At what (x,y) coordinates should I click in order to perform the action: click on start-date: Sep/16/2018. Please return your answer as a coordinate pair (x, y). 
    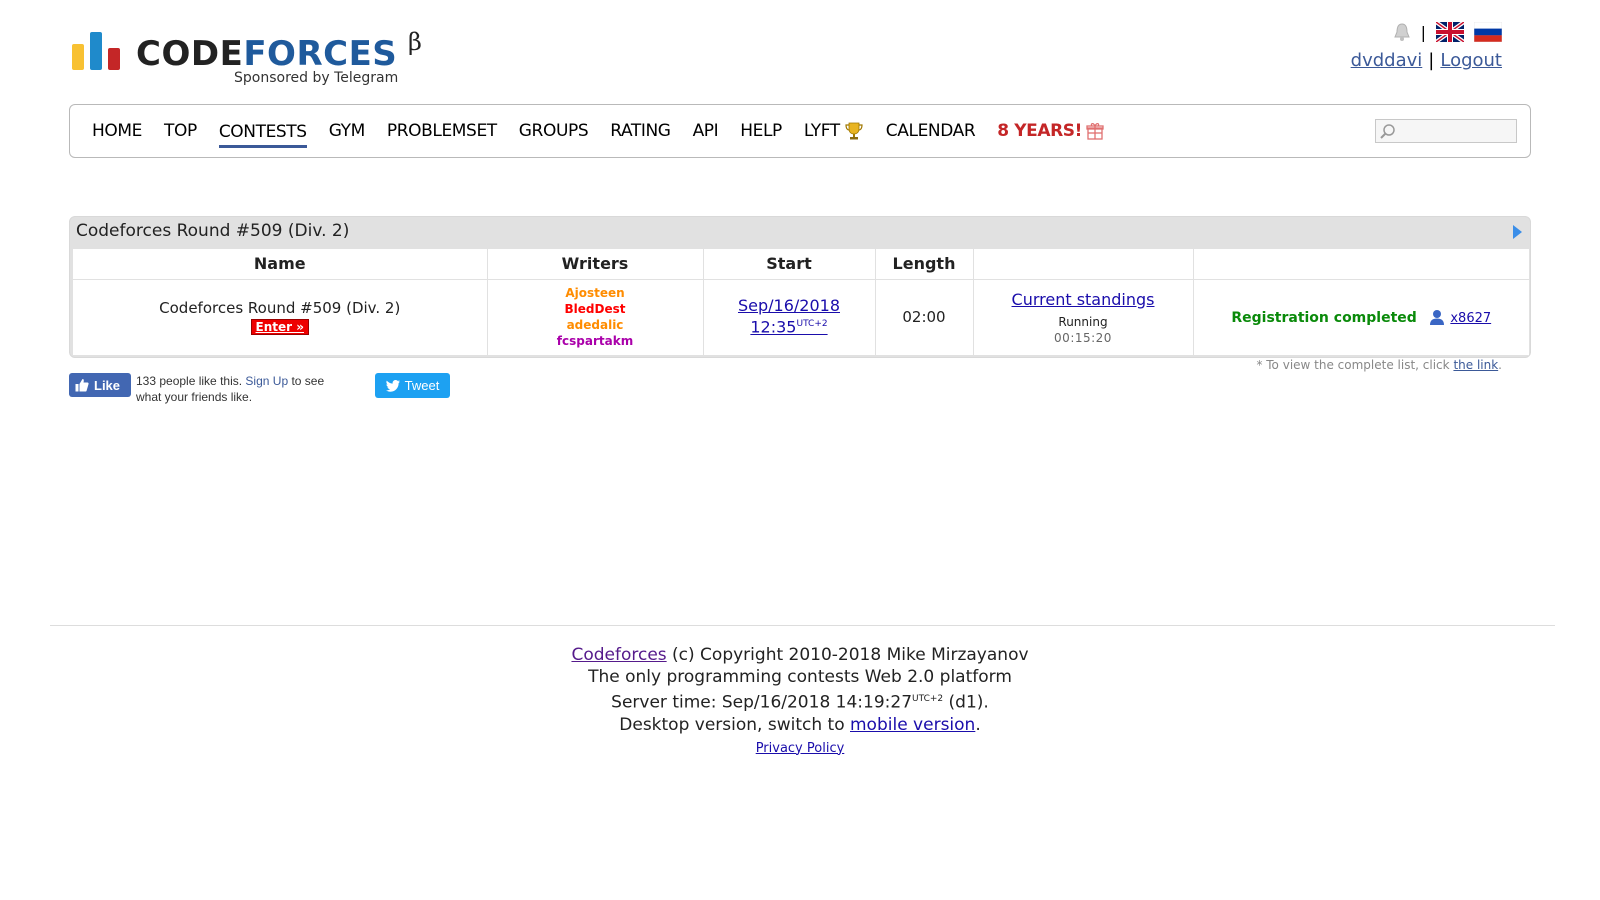
    Looking at the image, I should click on (788, 306).